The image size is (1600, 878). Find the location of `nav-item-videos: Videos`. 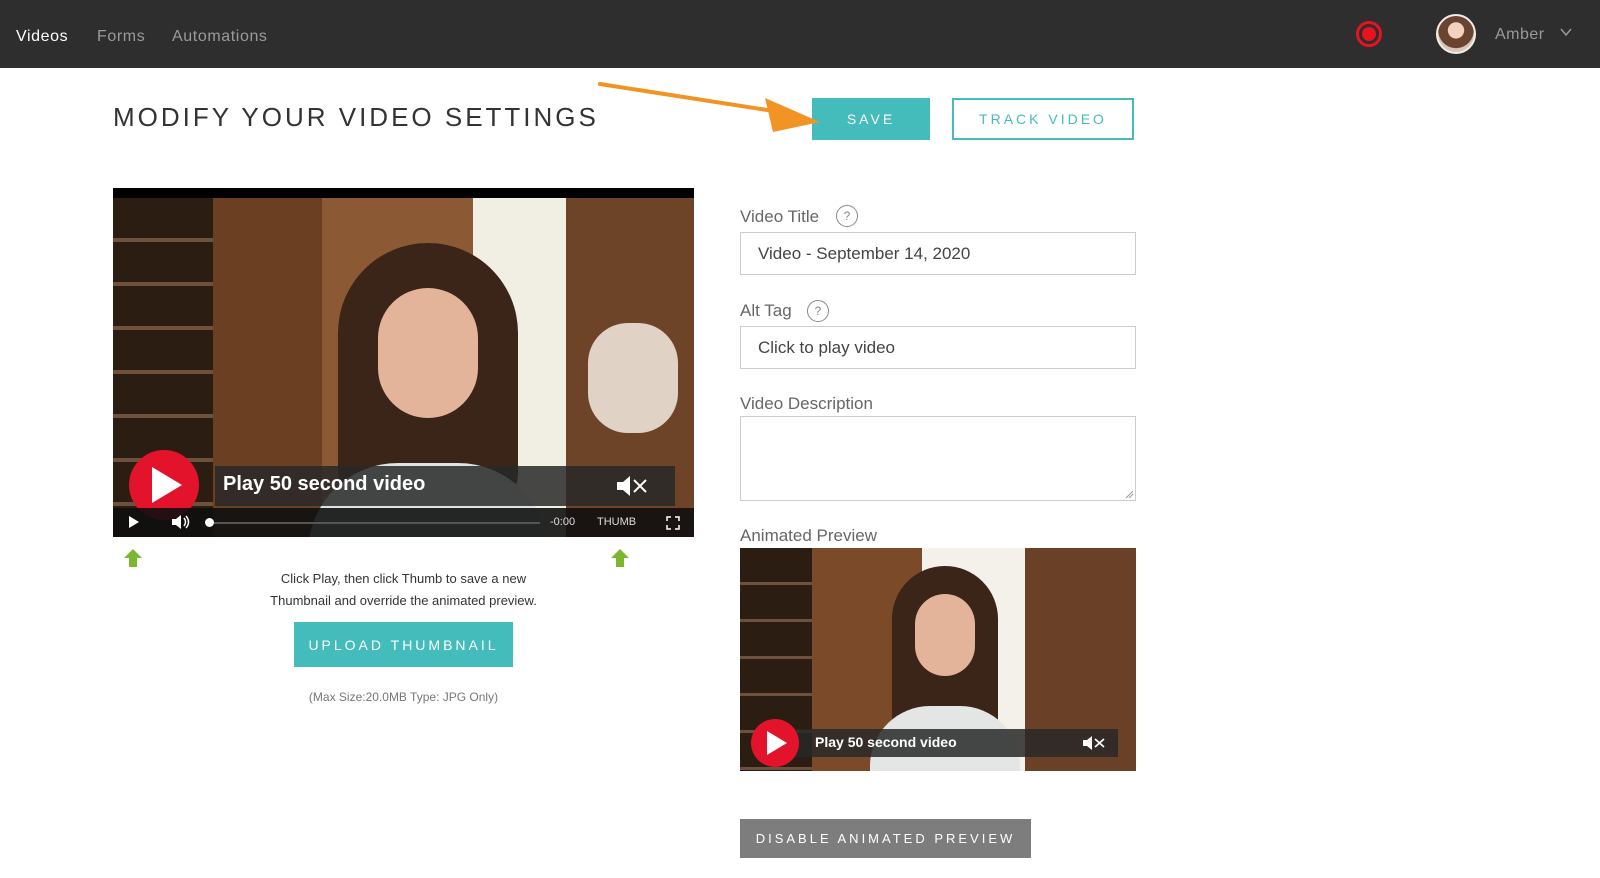

nav-item-videos: Videos is located at coordinates (42, 37).